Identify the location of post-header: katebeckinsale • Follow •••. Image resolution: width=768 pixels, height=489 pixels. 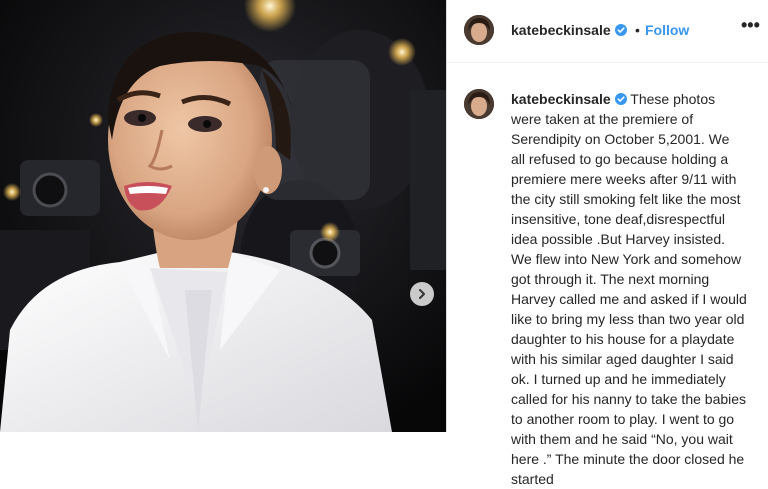
(607, 31).